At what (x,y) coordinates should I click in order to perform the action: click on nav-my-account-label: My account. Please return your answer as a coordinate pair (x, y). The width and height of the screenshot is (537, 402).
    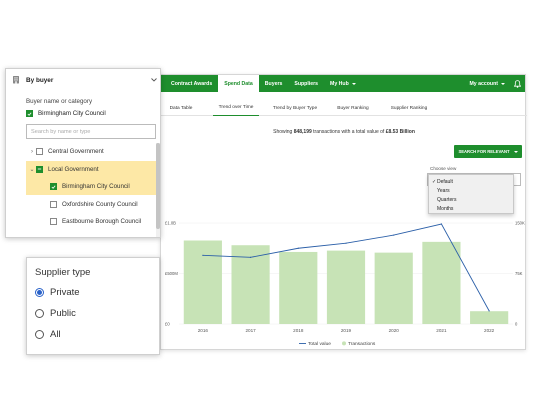
    Looking at the image, I should click on (483, 83).